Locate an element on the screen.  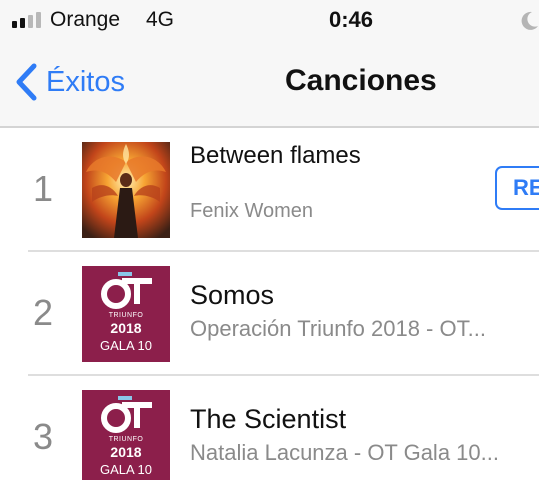
action-button: RE is located at coordinates (517, 188).